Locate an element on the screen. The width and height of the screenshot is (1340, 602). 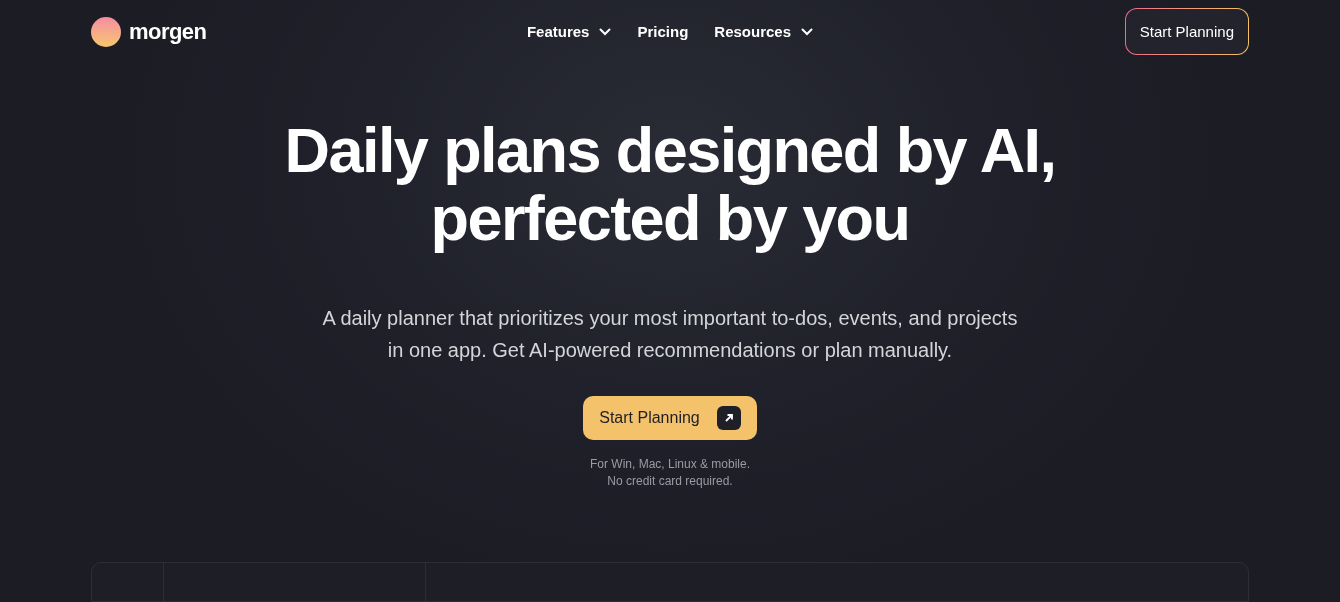
arrow-up-right-icon is located at coordinates (728, 417).